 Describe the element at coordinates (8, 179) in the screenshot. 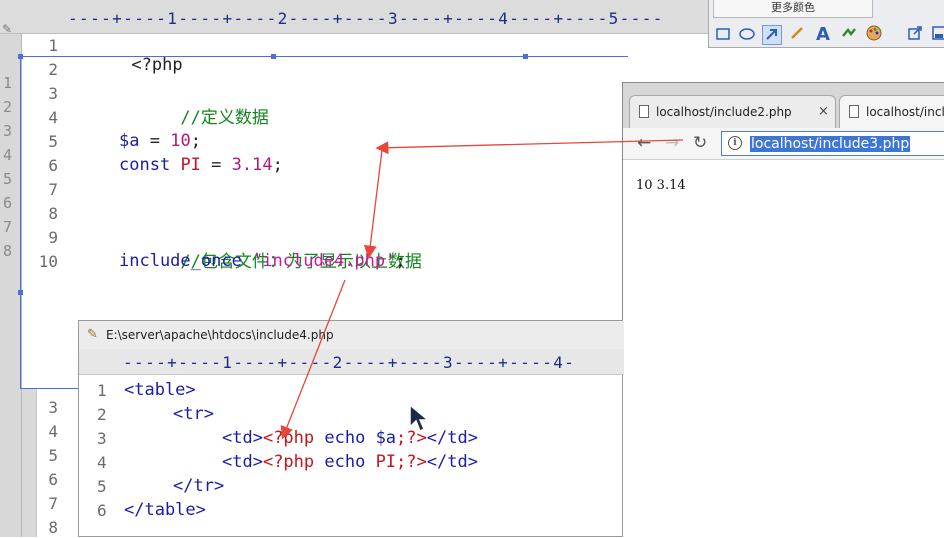

I see `strip-line-number: 5` at that location.